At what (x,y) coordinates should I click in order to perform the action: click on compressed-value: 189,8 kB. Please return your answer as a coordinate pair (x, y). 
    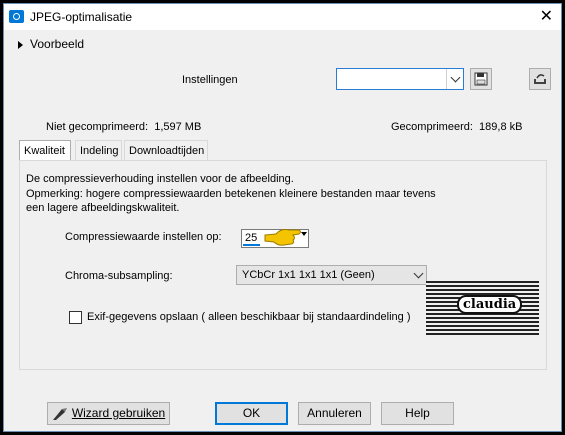
    Looking at the image, I should click on (501, 127).